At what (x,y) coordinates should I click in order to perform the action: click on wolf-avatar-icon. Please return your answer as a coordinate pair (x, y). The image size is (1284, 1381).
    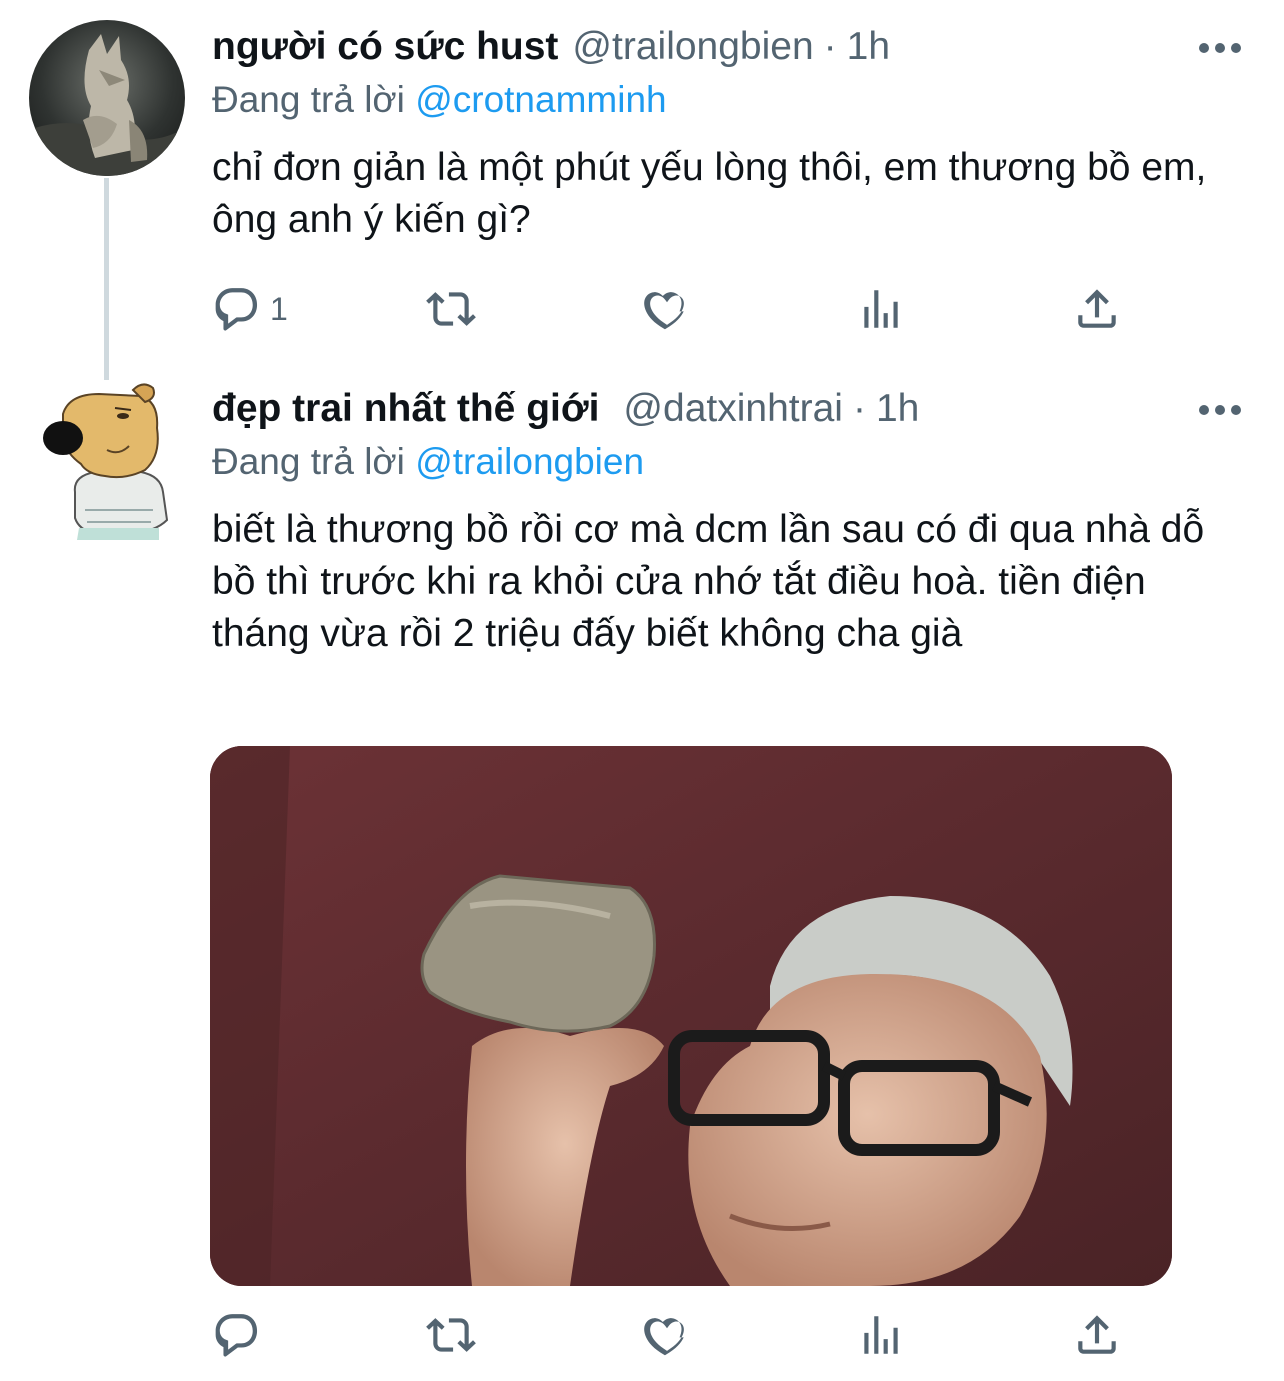
    Looking at the image, I should click on (107, 98).